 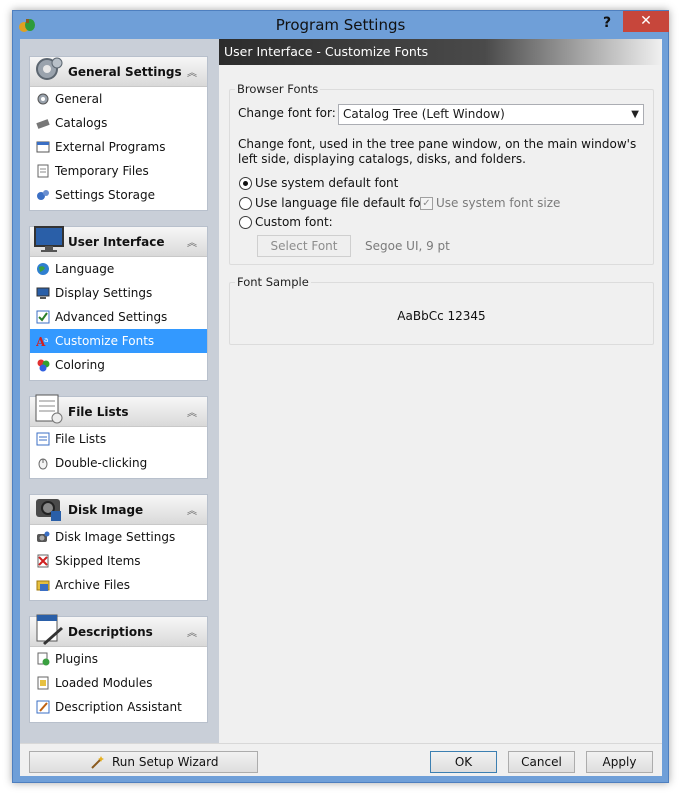 What do you see at coordinates (541, 762) in the screenshot?
I see `cancel-button: Cancel` at bounding box center [541, 762].